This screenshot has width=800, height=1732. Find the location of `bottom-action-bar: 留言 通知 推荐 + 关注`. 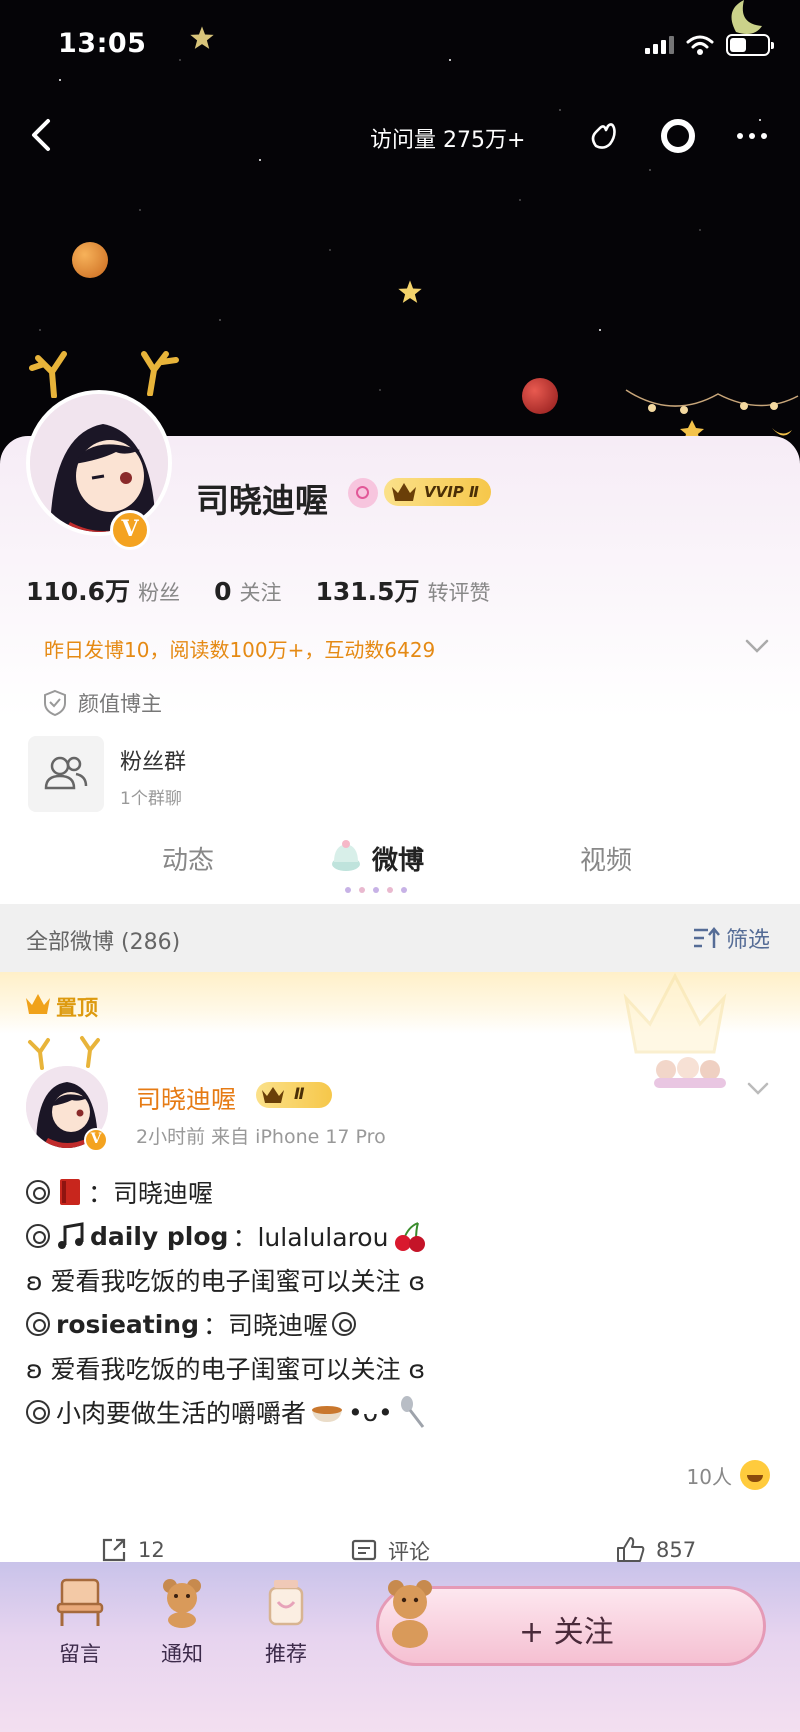

bottom-action-bar: 留言 通知 推荐 + 关注 is located at coordinates (400, 1647).